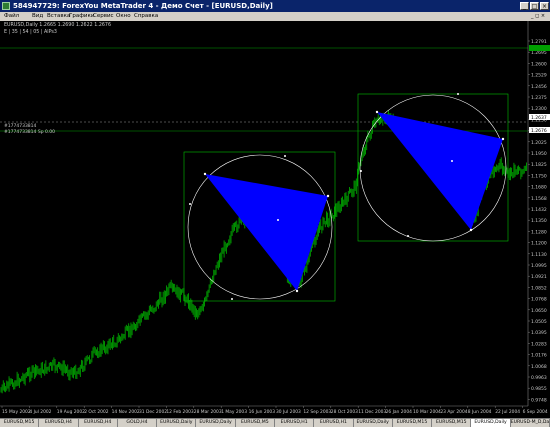 This screenshot has height=427, width=550. Describe the element at coordinates (539, 322) in the screenshot. I see `price-tick-label: 1.0505` at that location.